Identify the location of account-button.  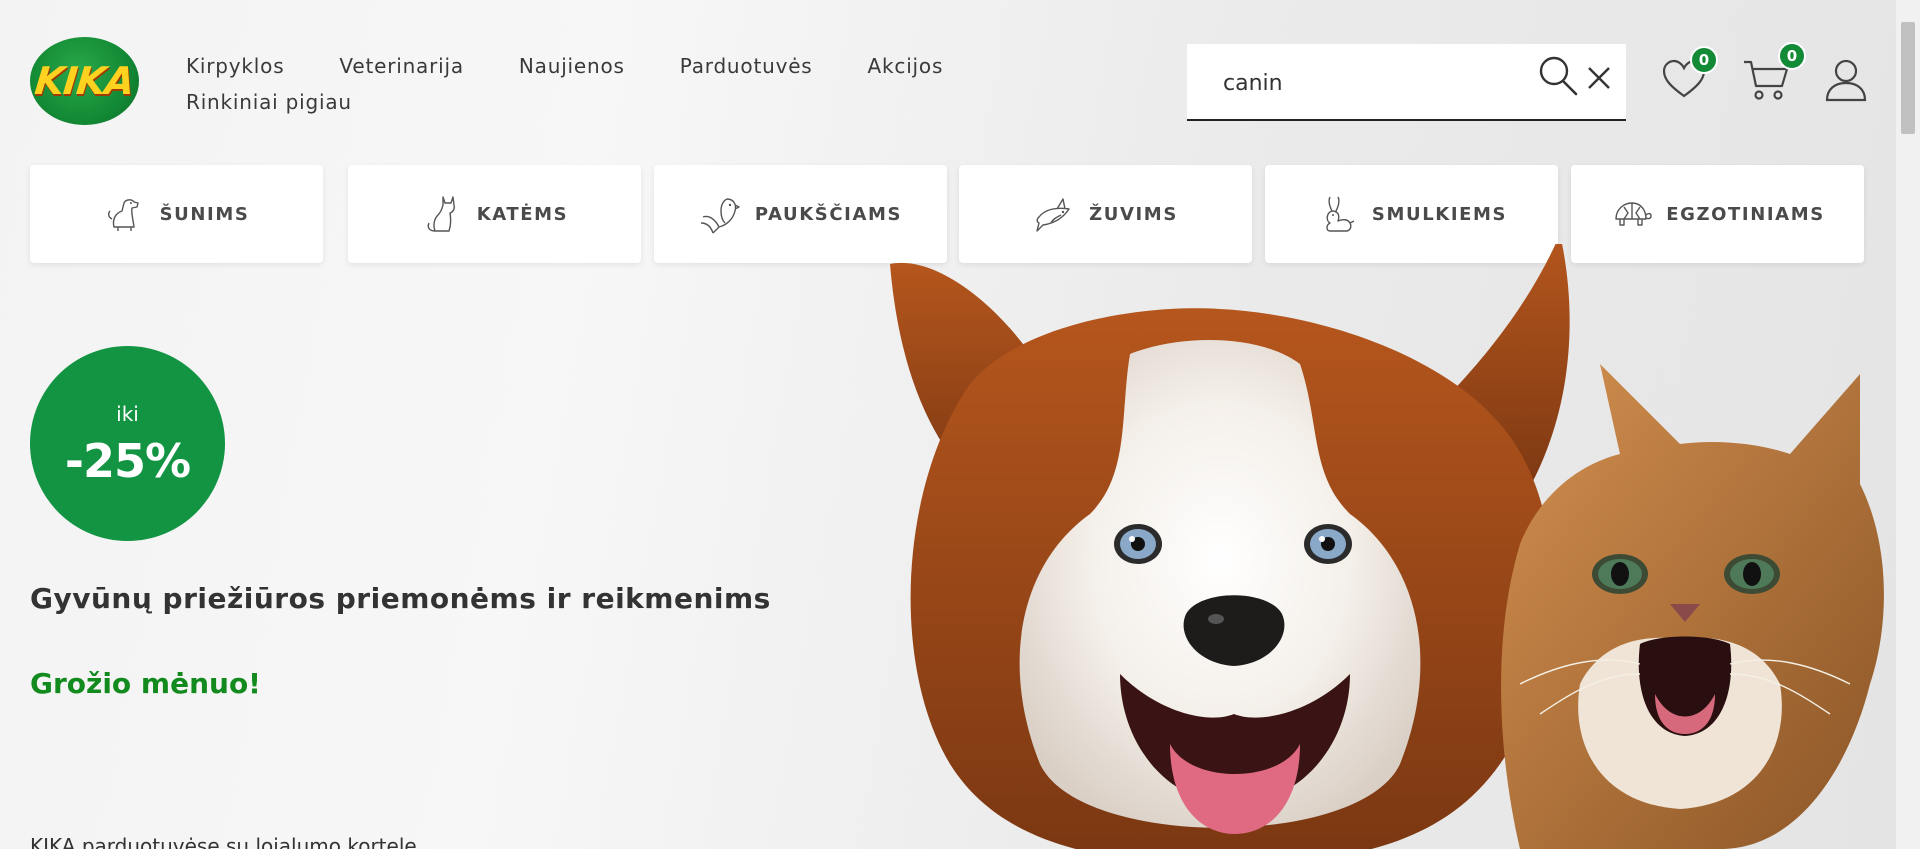
(1846, 80).